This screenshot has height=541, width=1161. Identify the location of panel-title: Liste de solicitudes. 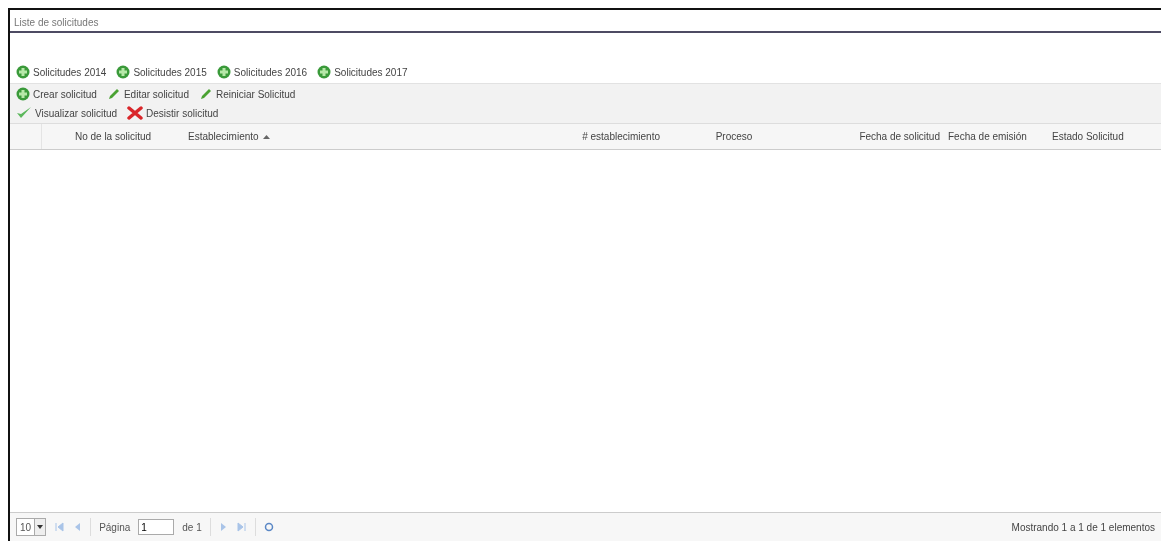
(585, 21).